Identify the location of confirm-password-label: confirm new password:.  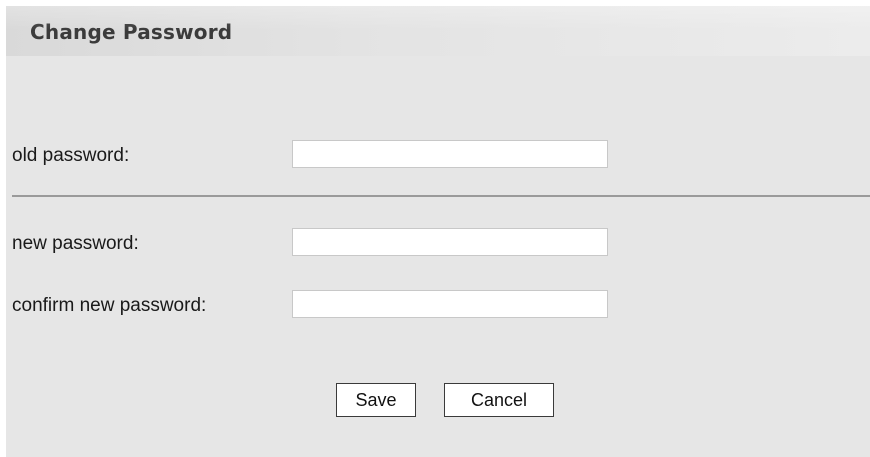
(109, 305).